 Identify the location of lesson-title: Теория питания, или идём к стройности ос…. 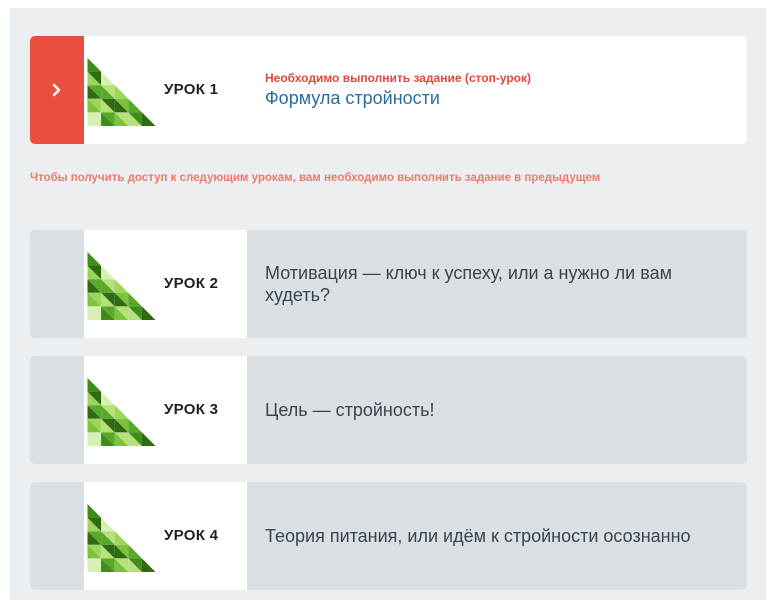
(478, 536).